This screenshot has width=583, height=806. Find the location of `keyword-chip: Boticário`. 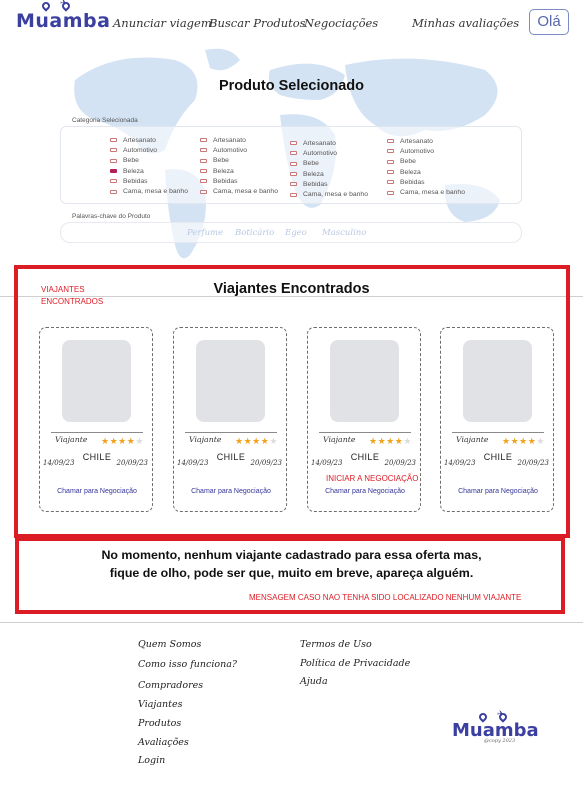

keyword-chip: Boticário is located at coordinates (254, 233).